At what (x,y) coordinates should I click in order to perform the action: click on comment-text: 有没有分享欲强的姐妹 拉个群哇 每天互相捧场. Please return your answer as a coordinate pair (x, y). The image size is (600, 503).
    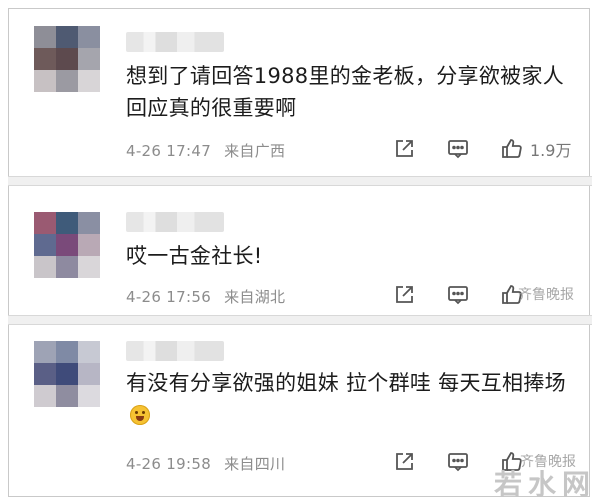
    Looking at the image, I should click on (352, 399).